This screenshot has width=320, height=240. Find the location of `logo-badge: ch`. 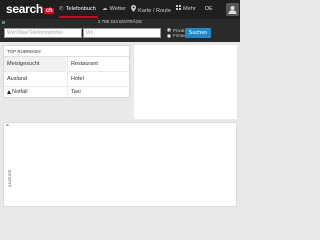

logo-badge: ch is located at coordinates (49, 11).